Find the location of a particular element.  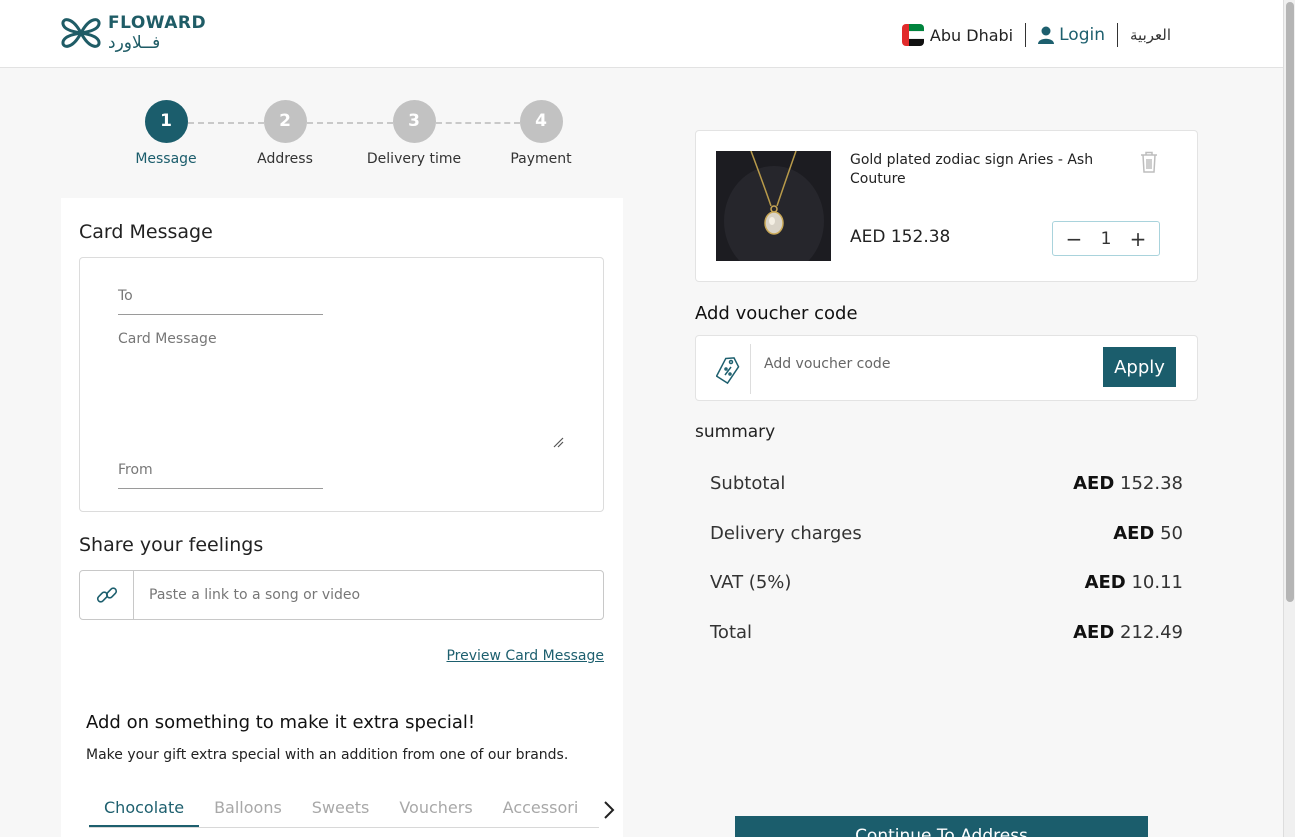

card-message-box: To Card Message From is located at coordinates (341, 384).